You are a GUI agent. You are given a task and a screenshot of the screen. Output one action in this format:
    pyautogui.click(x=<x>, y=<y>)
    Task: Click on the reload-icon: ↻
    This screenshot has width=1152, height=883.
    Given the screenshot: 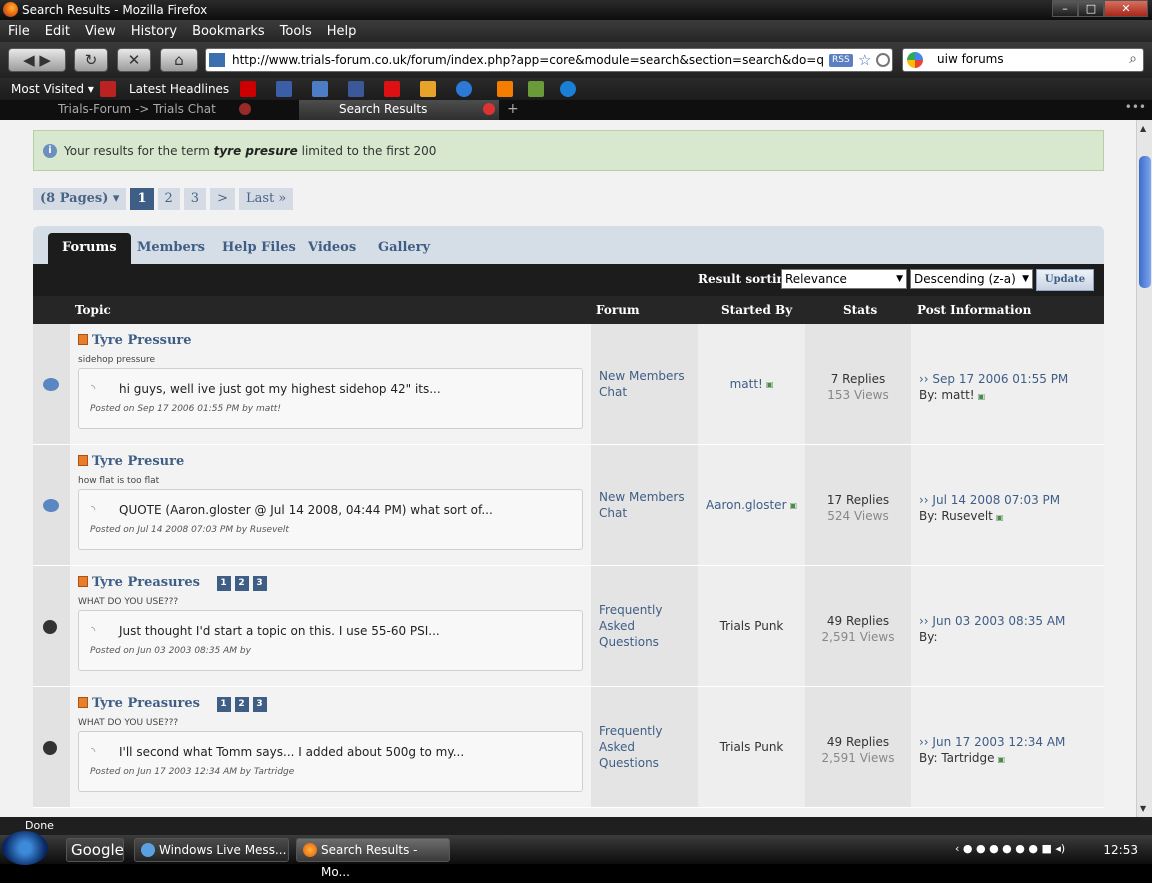 What is the action you would take?
    pyautogui.click(x=91, y=60)
    